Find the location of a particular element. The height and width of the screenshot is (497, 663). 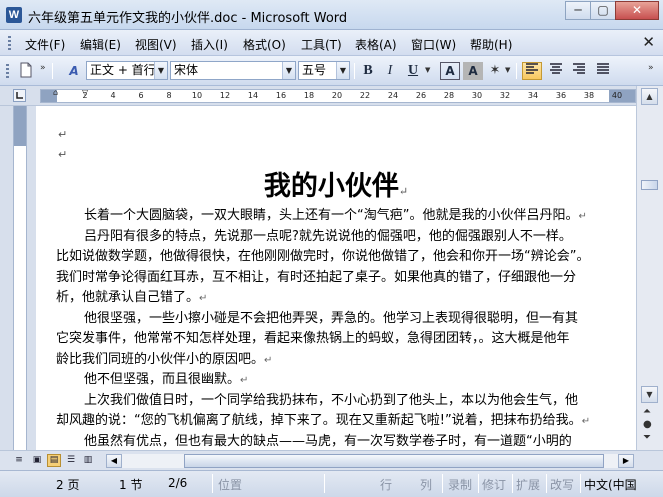

ruler-tick: 24 is located at coordinates (393, 95).